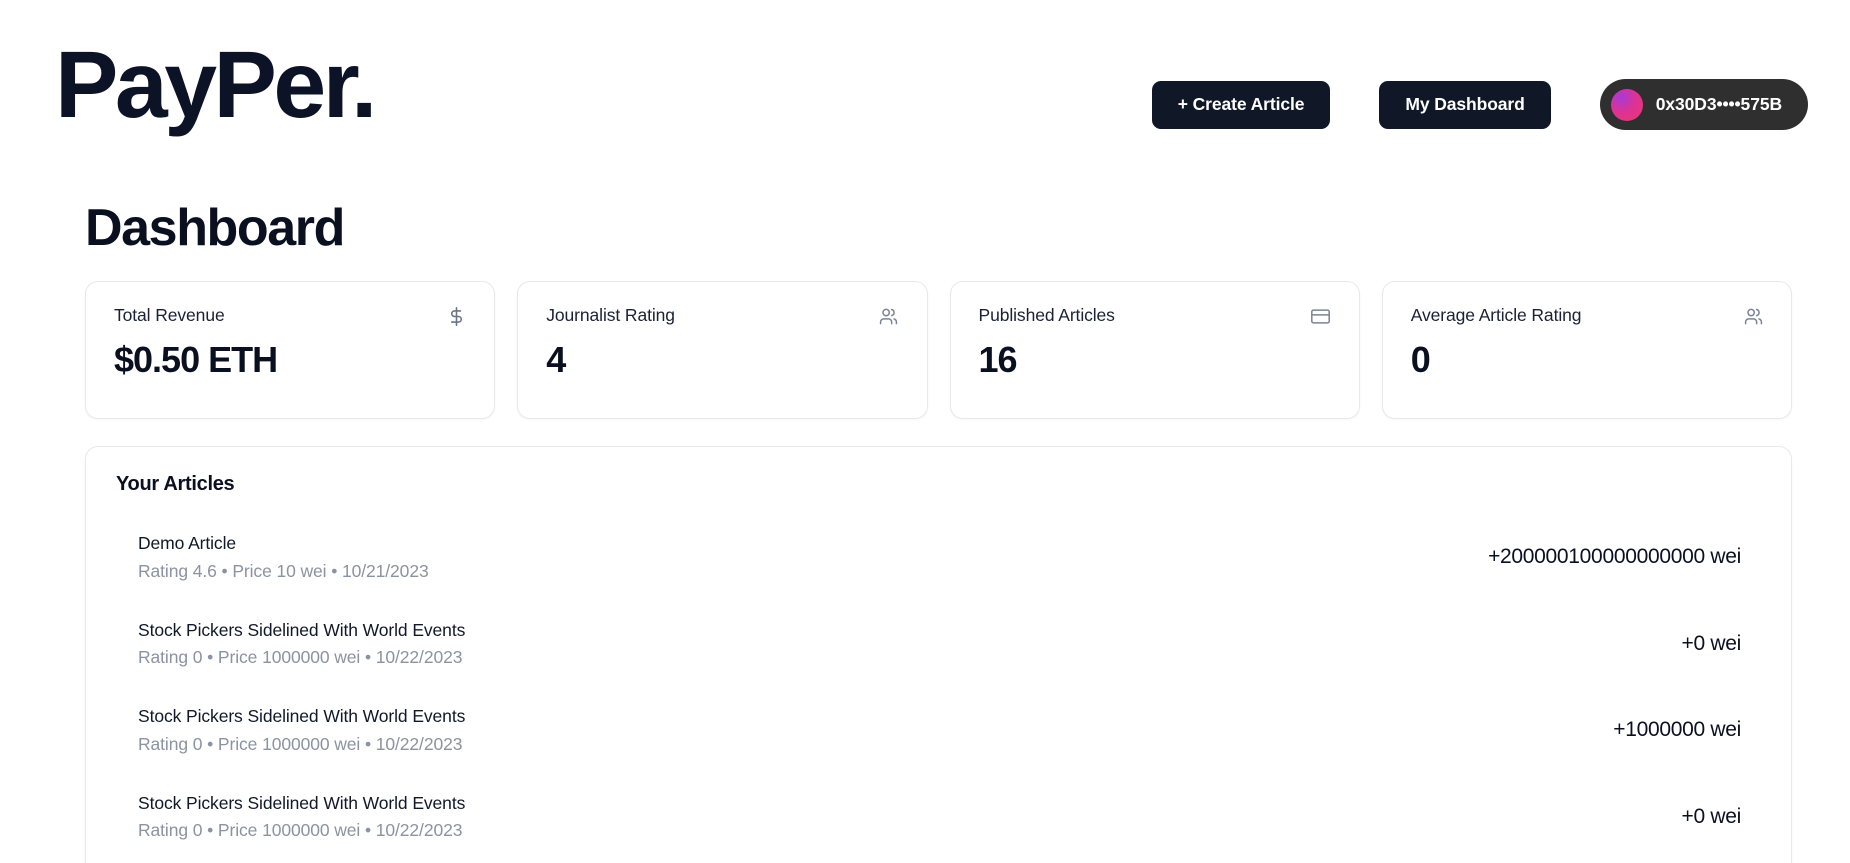  Describe the element at coordinates (1046, 315) in the screenshot. I see `stat-label: Published Articles` at that location.